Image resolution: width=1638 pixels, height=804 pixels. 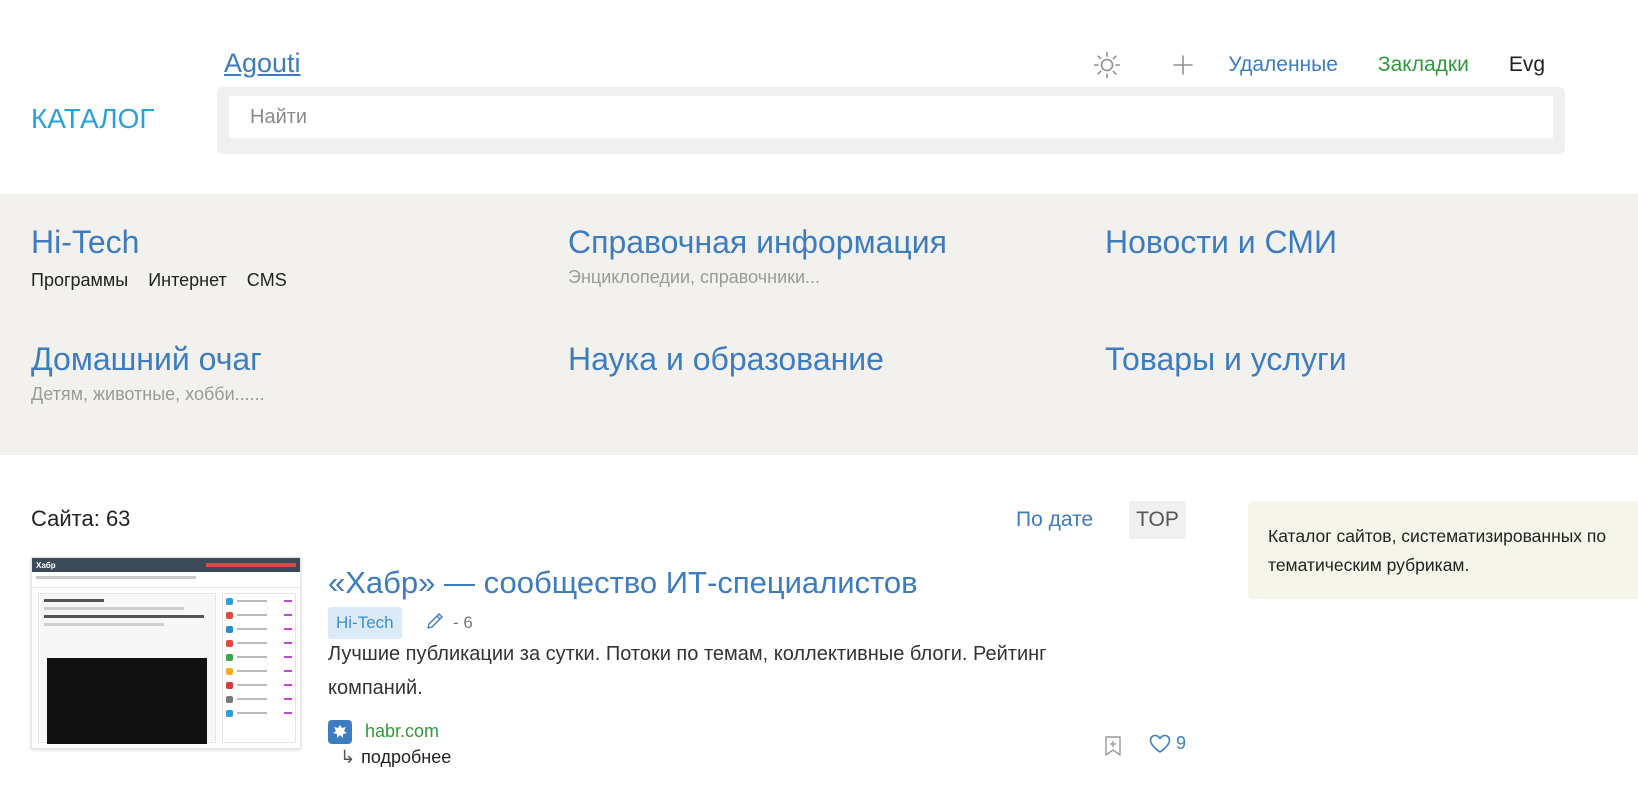 What do you see at coordinates (267, 280) in the screenshot?
I see `sublink-cms: CMS` at bounding box center [267, 280].